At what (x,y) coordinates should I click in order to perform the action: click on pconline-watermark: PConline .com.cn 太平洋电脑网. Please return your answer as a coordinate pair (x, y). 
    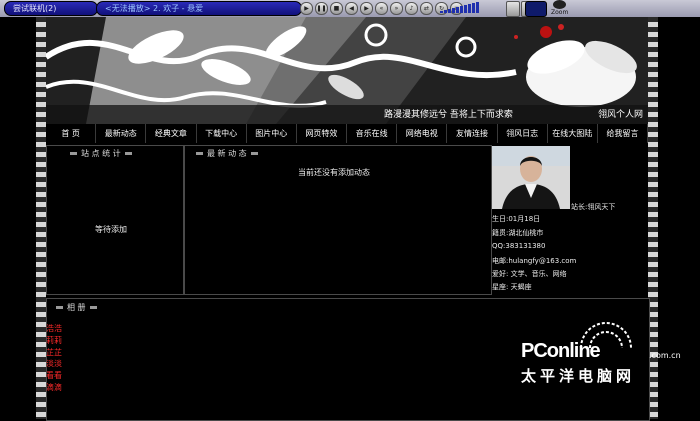
    Looking at the image, I should click on (601, 352).